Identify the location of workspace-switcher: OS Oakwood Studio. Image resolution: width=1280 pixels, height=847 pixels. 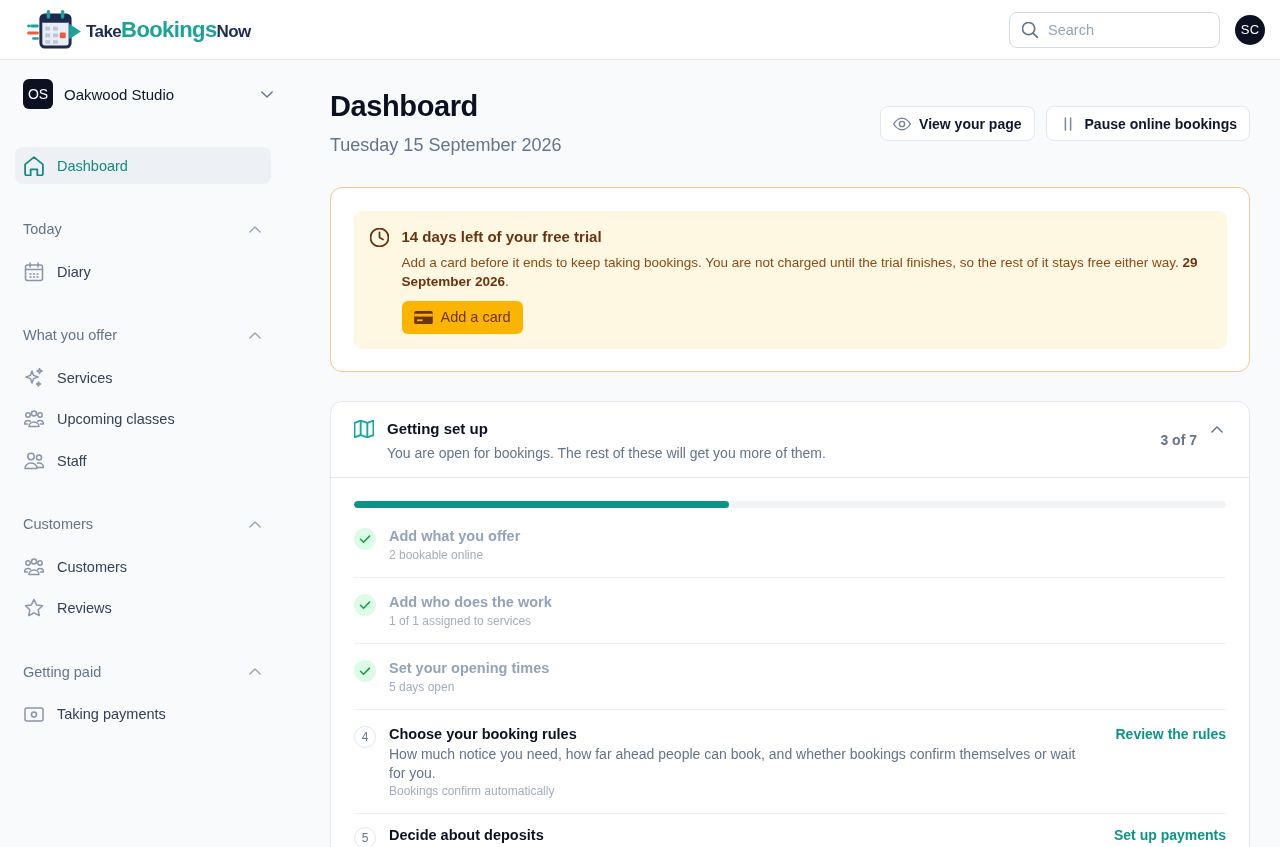
(143, 94).